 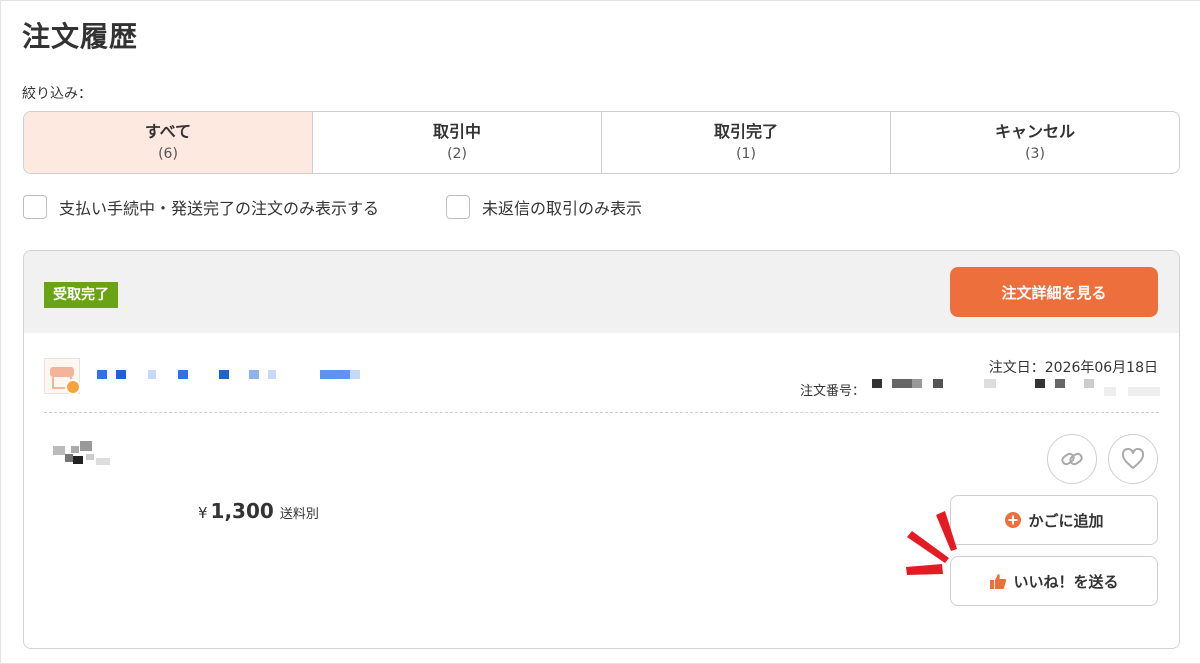 What do you see at coordinates (745, 131) in the screenshot?
I see `tab-label: 取引完了` at bounding box center [745, 131].